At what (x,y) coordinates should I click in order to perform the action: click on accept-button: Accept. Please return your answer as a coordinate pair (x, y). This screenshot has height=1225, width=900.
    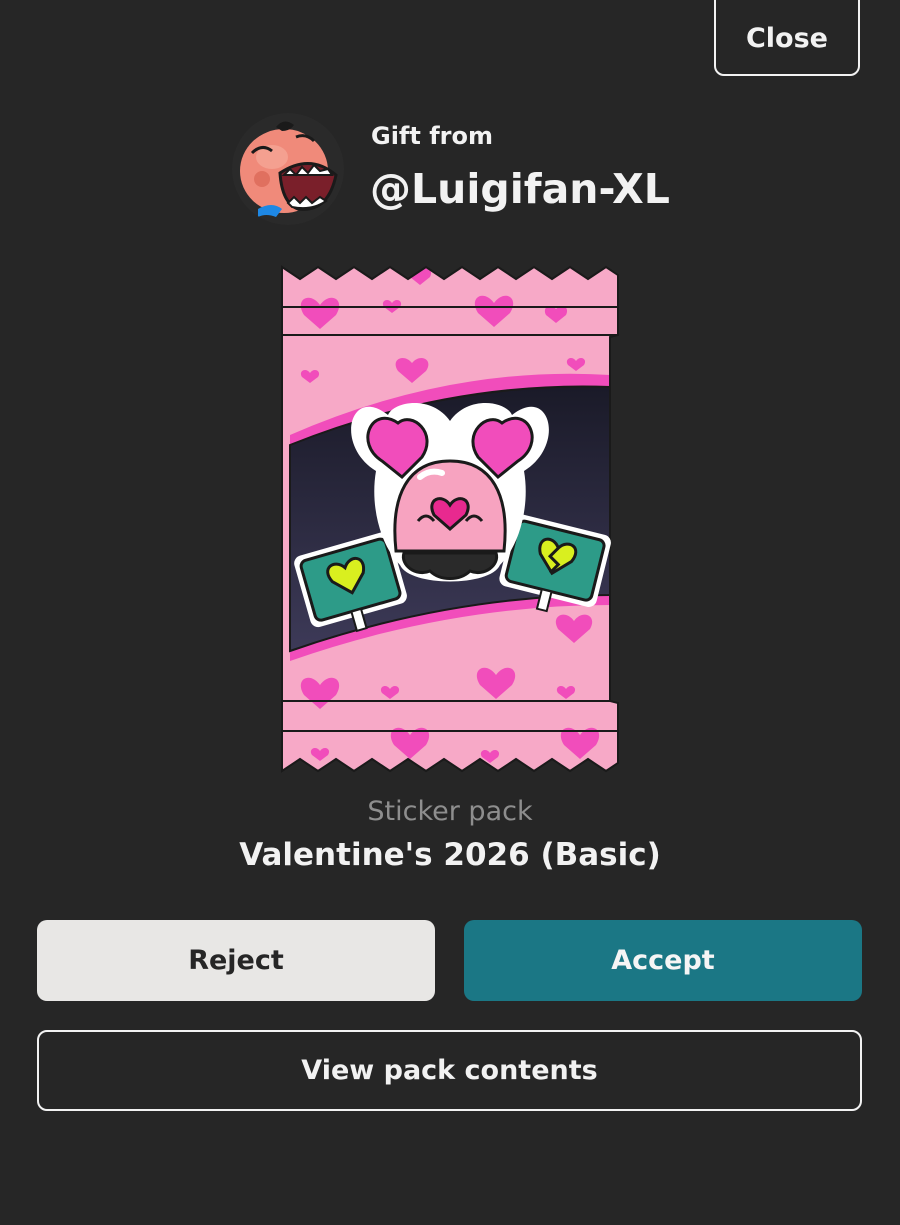
    Looking at the image, I should click on (663, 960).